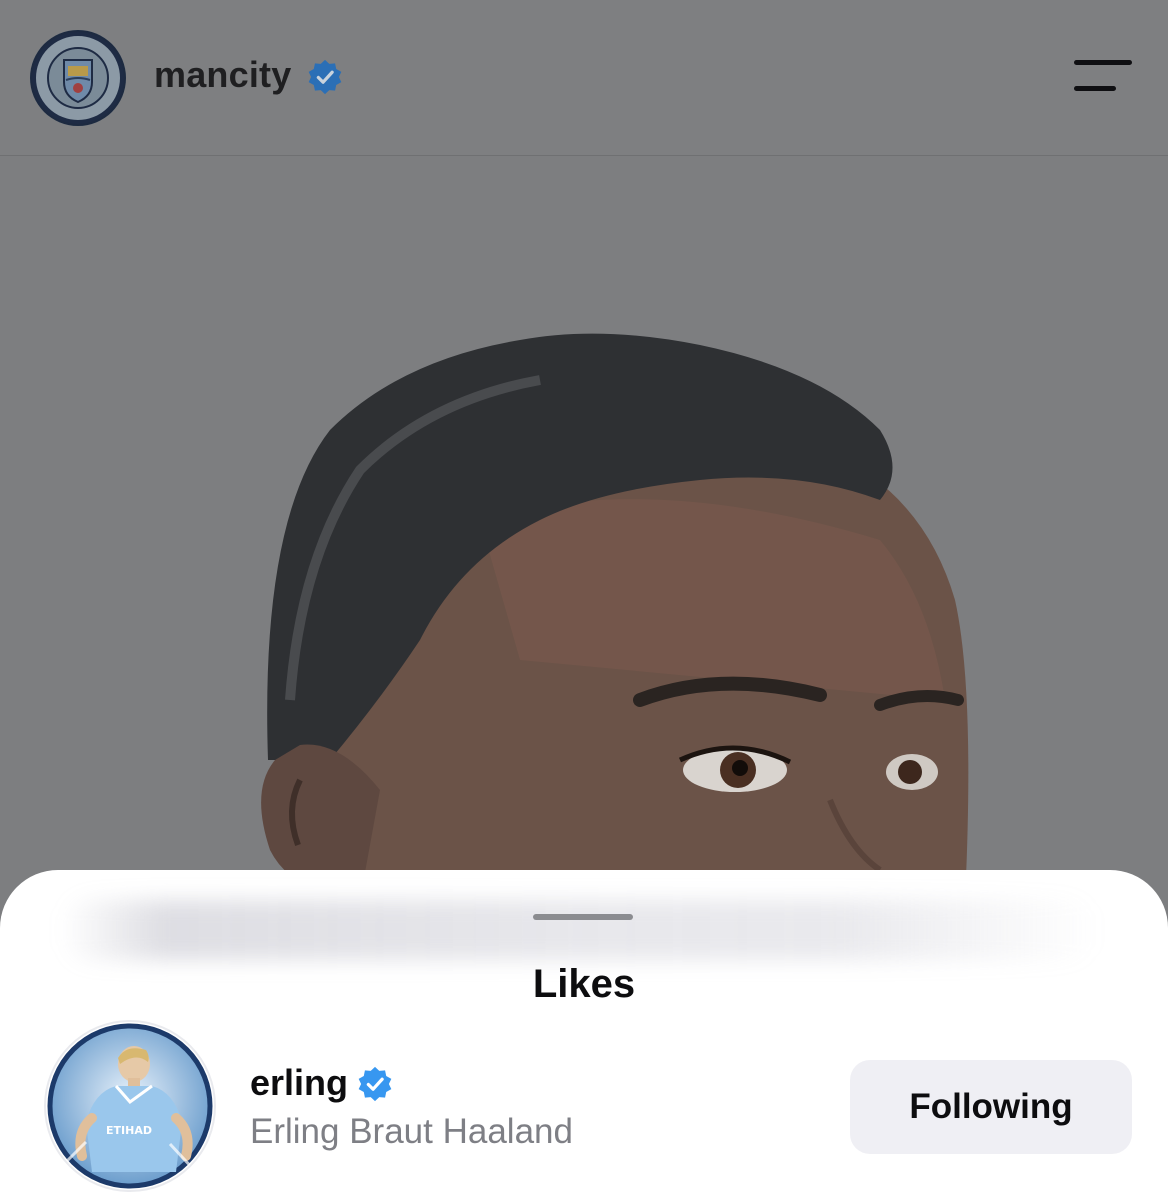 The height and width of the screenshot is (1200, 1168). Describe the element at coordinates (991, 1107) in the screenshot. I see `following-button: Following` at that location.